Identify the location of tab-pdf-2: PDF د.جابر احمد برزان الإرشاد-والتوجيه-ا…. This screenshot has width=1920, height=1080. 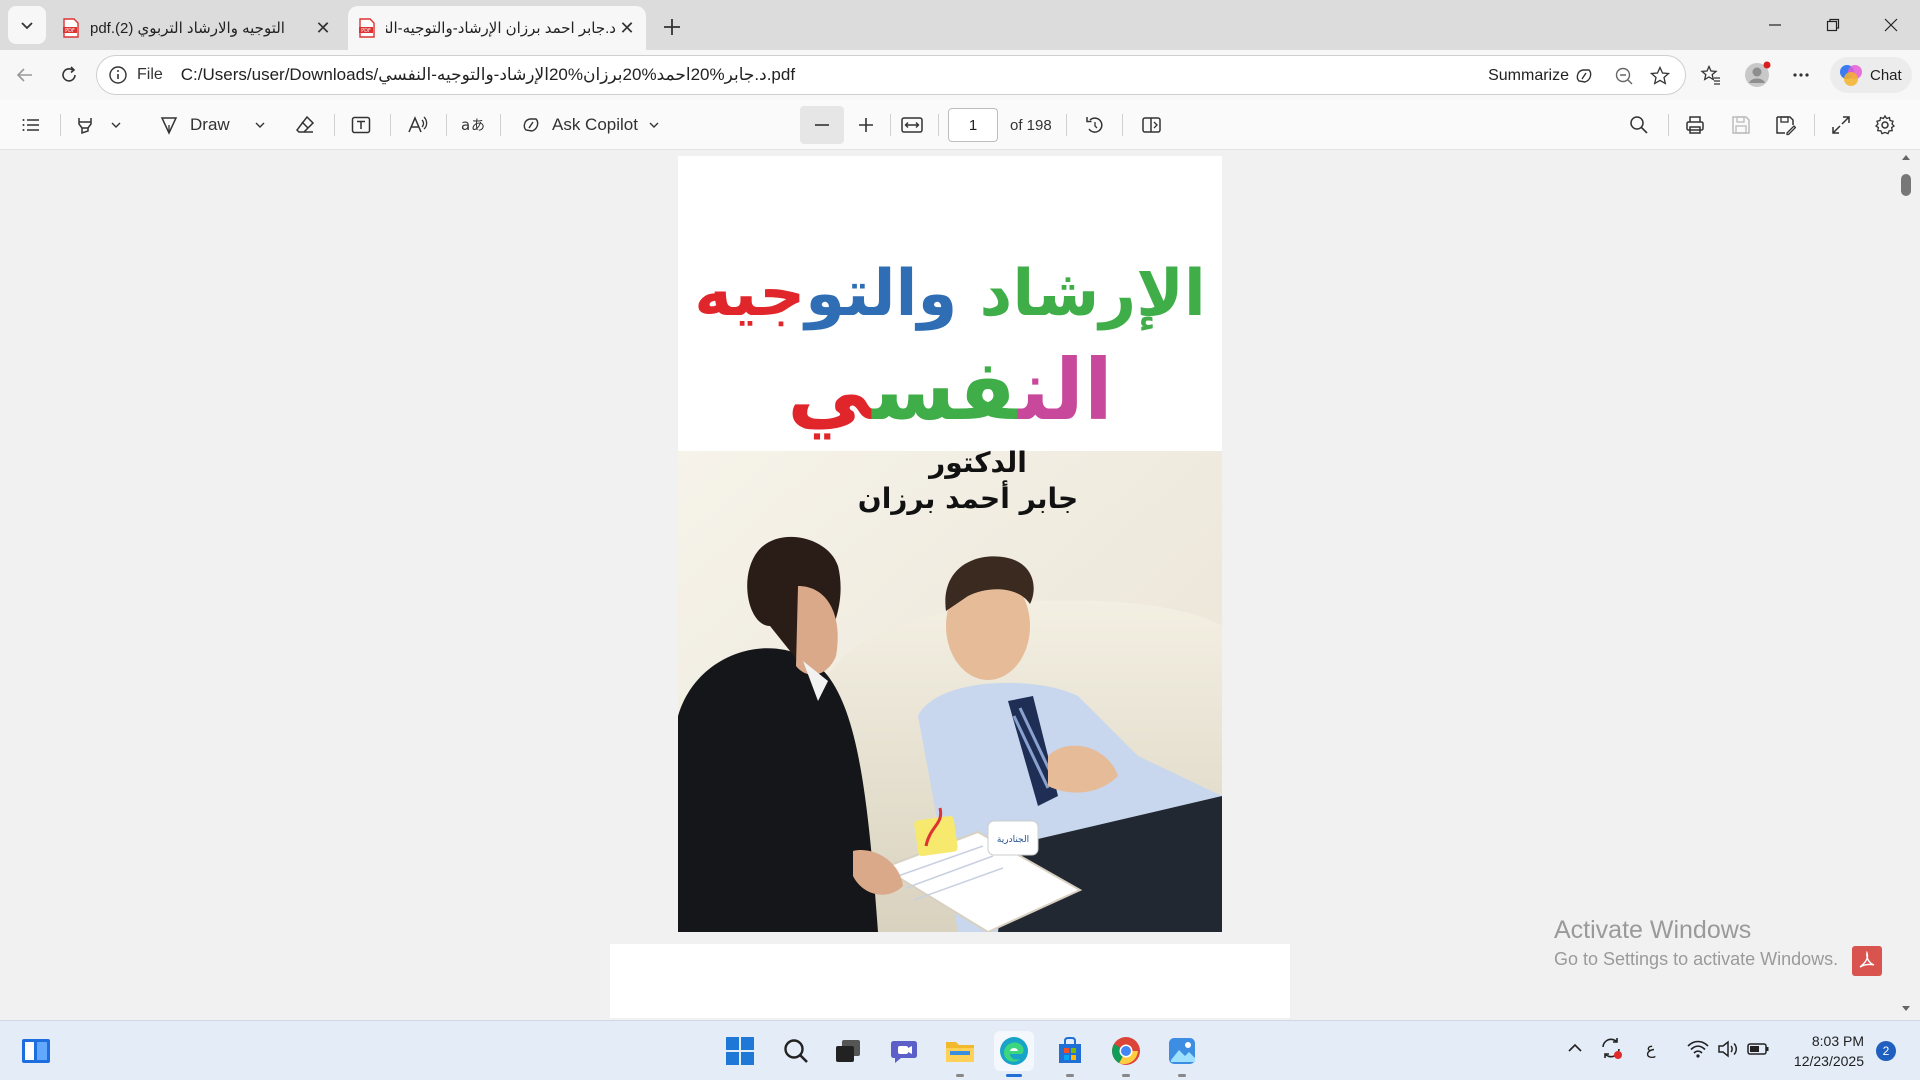
(497, 28).